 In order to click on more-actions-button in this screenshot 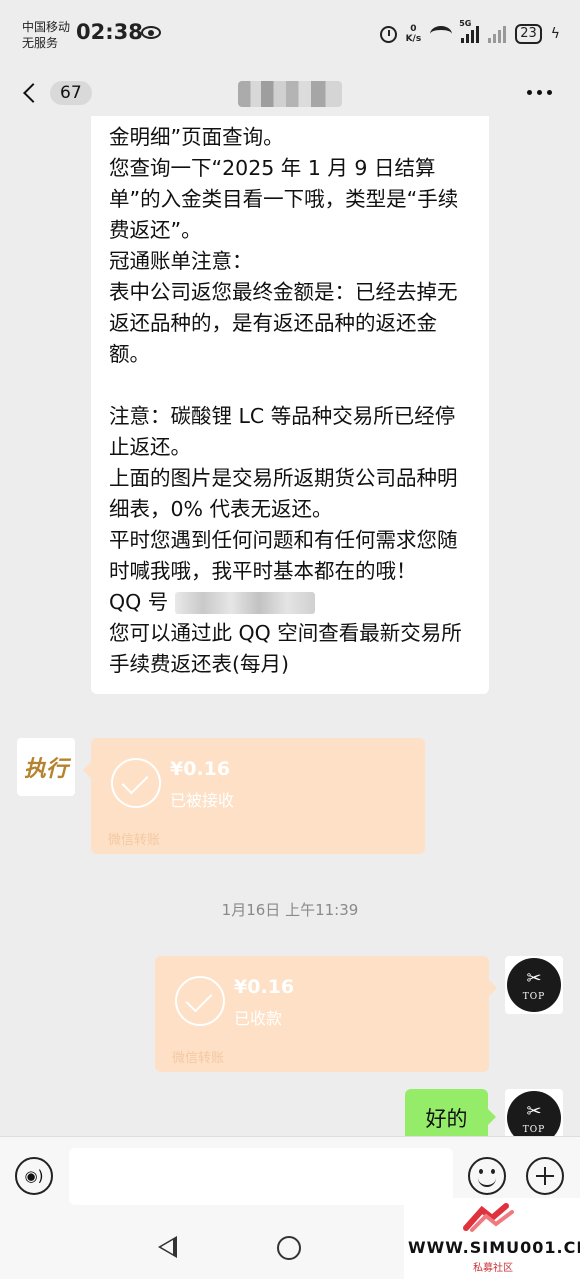, I will do `click(545, 1176)`.